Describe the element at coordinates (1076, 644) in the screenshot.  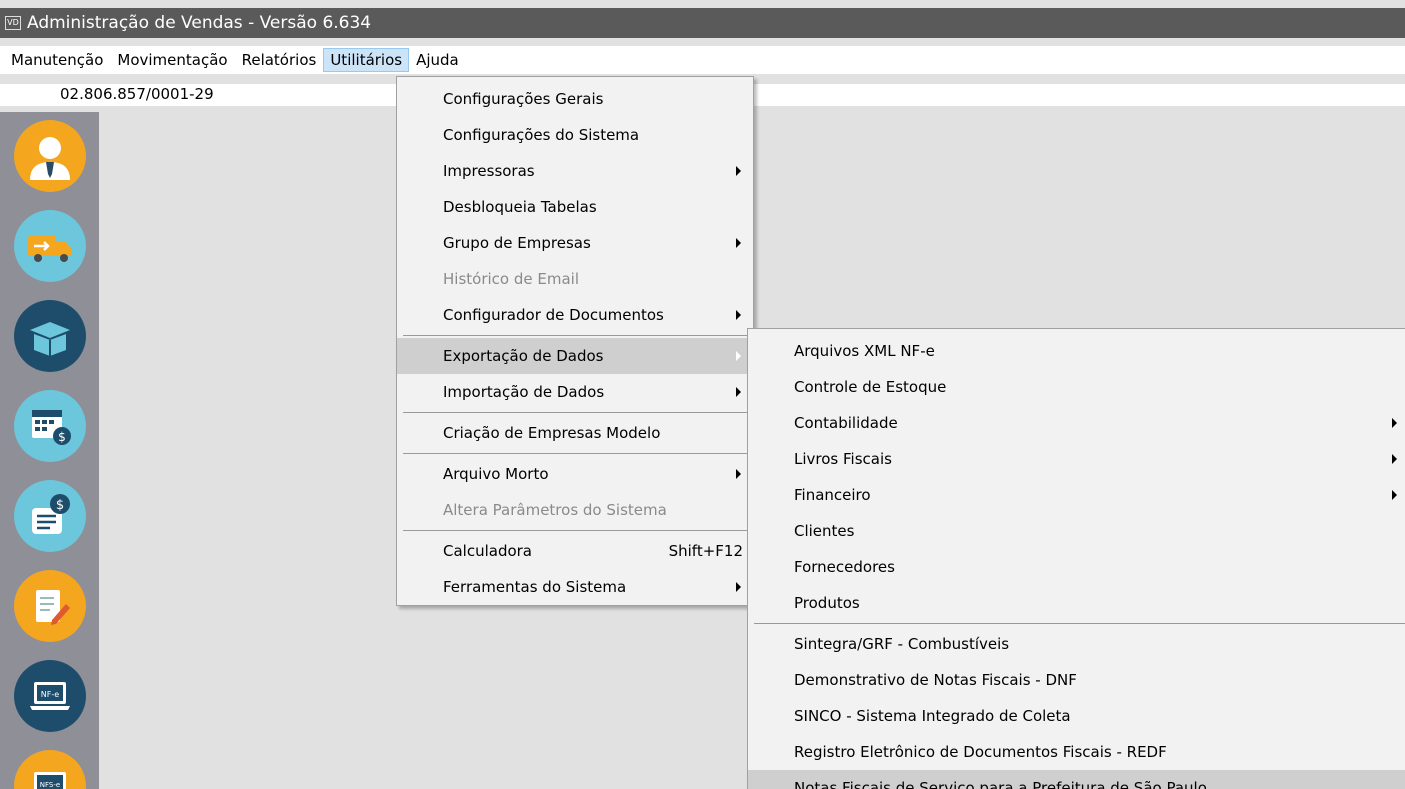
I see `export-item-sintegra-grf-combustiveis: Sintegra/GRF - Combustíveis` at that location.